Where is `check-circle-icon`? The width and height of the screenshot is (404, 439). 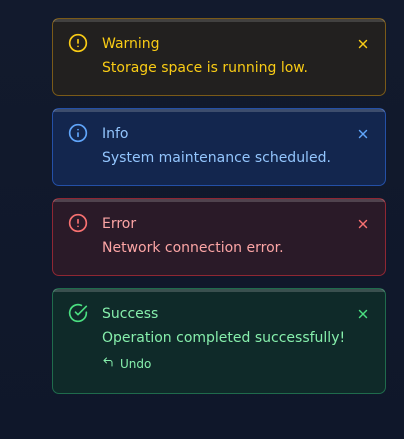
check-circle-icon is located at coordinates (78, 313).